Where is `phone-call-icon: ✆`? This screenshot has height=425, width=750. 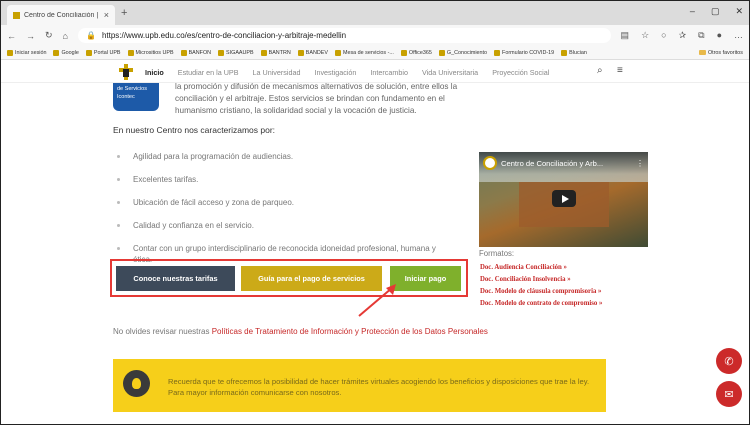 phone-call-icon: ✆ is located at coordinates (729, 361).